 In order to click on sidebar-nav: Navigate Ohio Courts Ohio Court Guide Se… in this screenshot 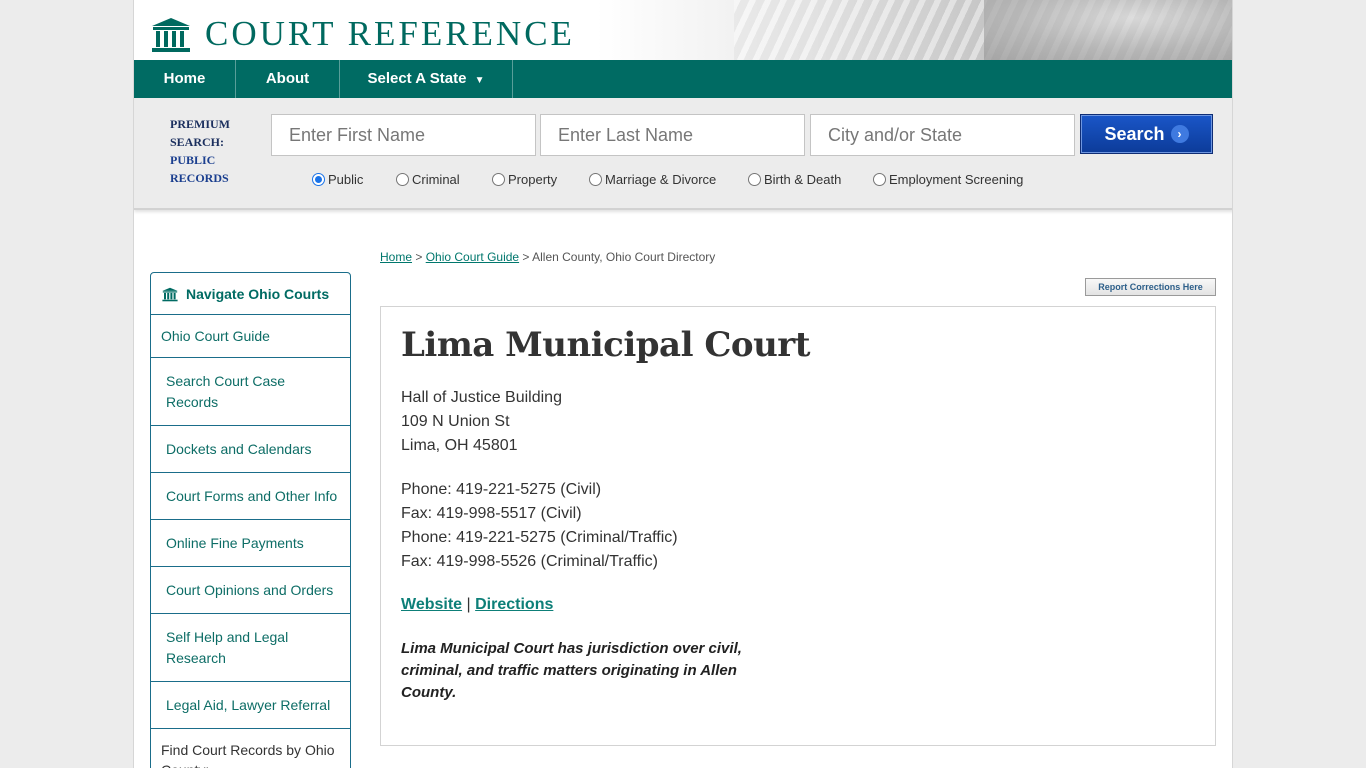, I will do `click(250, 520)`.